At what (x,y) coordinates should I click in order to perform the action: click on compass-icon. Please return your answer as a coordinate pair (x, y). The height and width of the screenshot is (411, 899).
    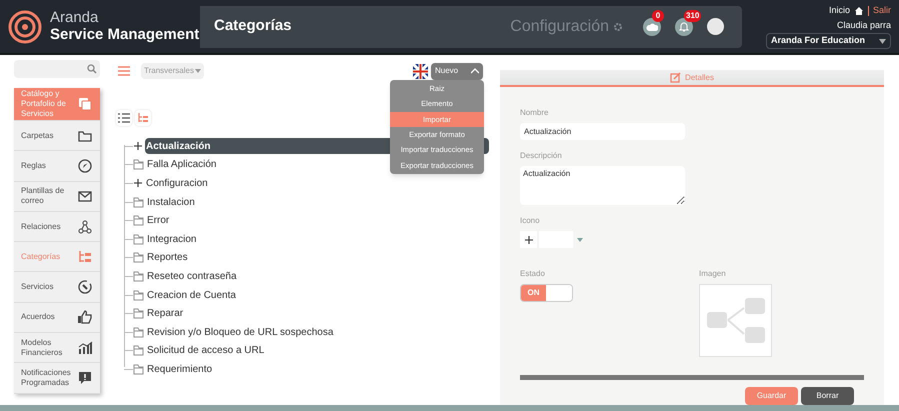
    Looking at the image, I should click on (85, 166).